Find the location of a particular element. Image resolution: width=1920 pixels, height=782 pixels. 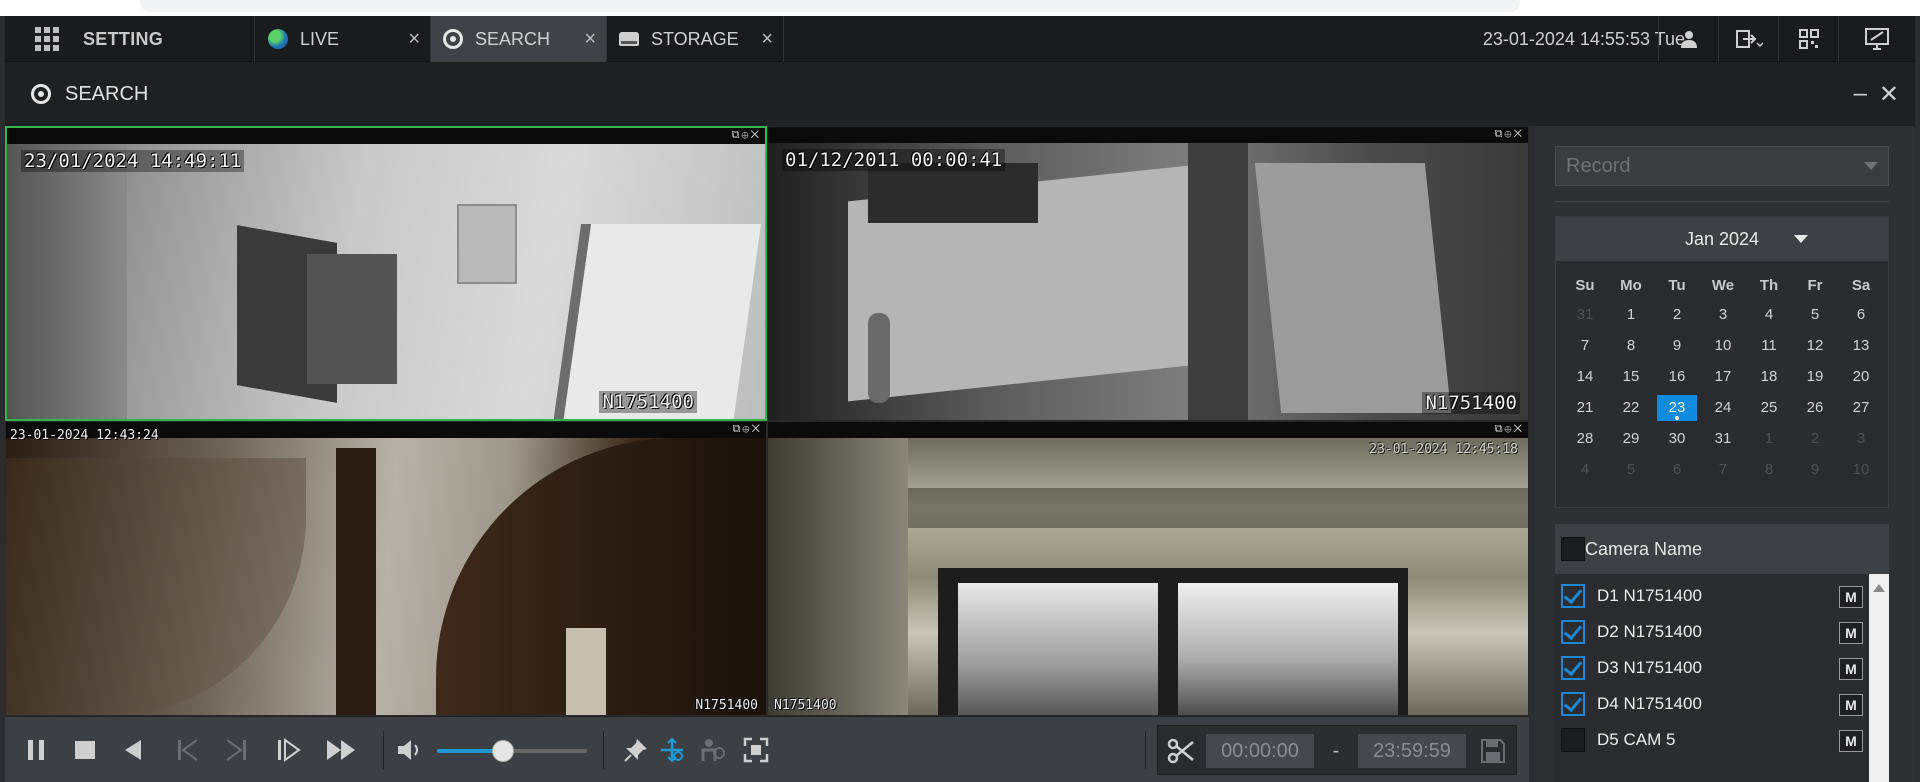

stop-button is located at coordinates (85, 750).